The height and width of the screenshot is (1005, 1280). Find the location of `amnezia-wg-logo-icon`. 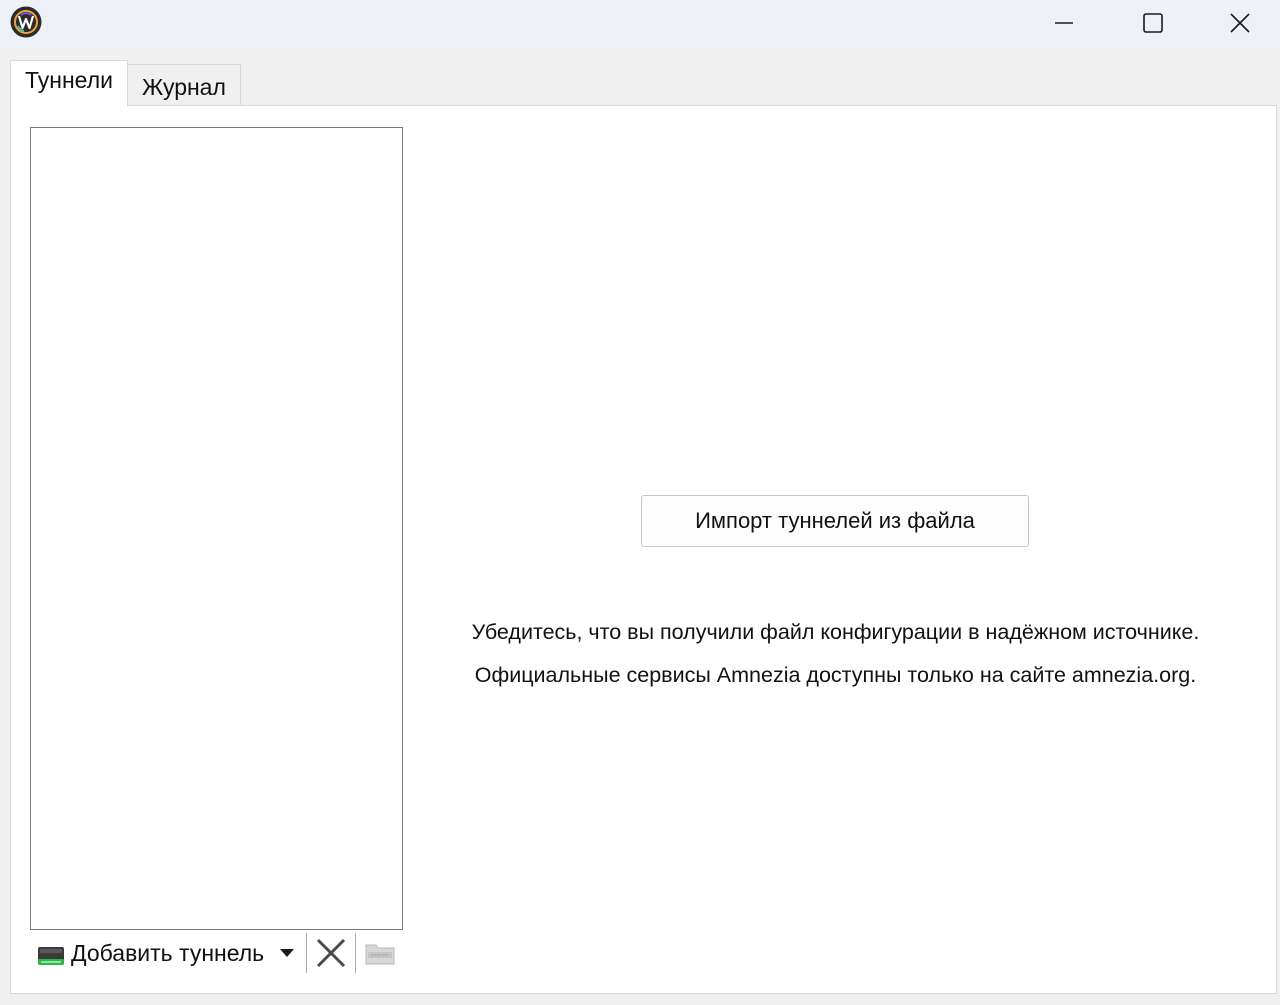

amnezia-wg-logo-icon is located at coordinates (26, 22).